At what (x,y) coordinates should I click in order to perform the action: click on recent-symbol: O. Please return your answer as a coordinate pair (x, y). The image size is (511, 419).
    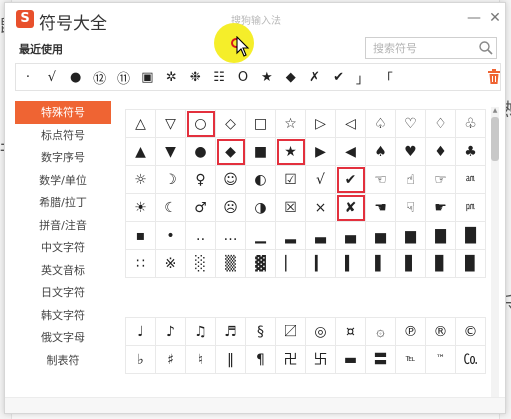
    Looking at the image, I should click on (243, 77).